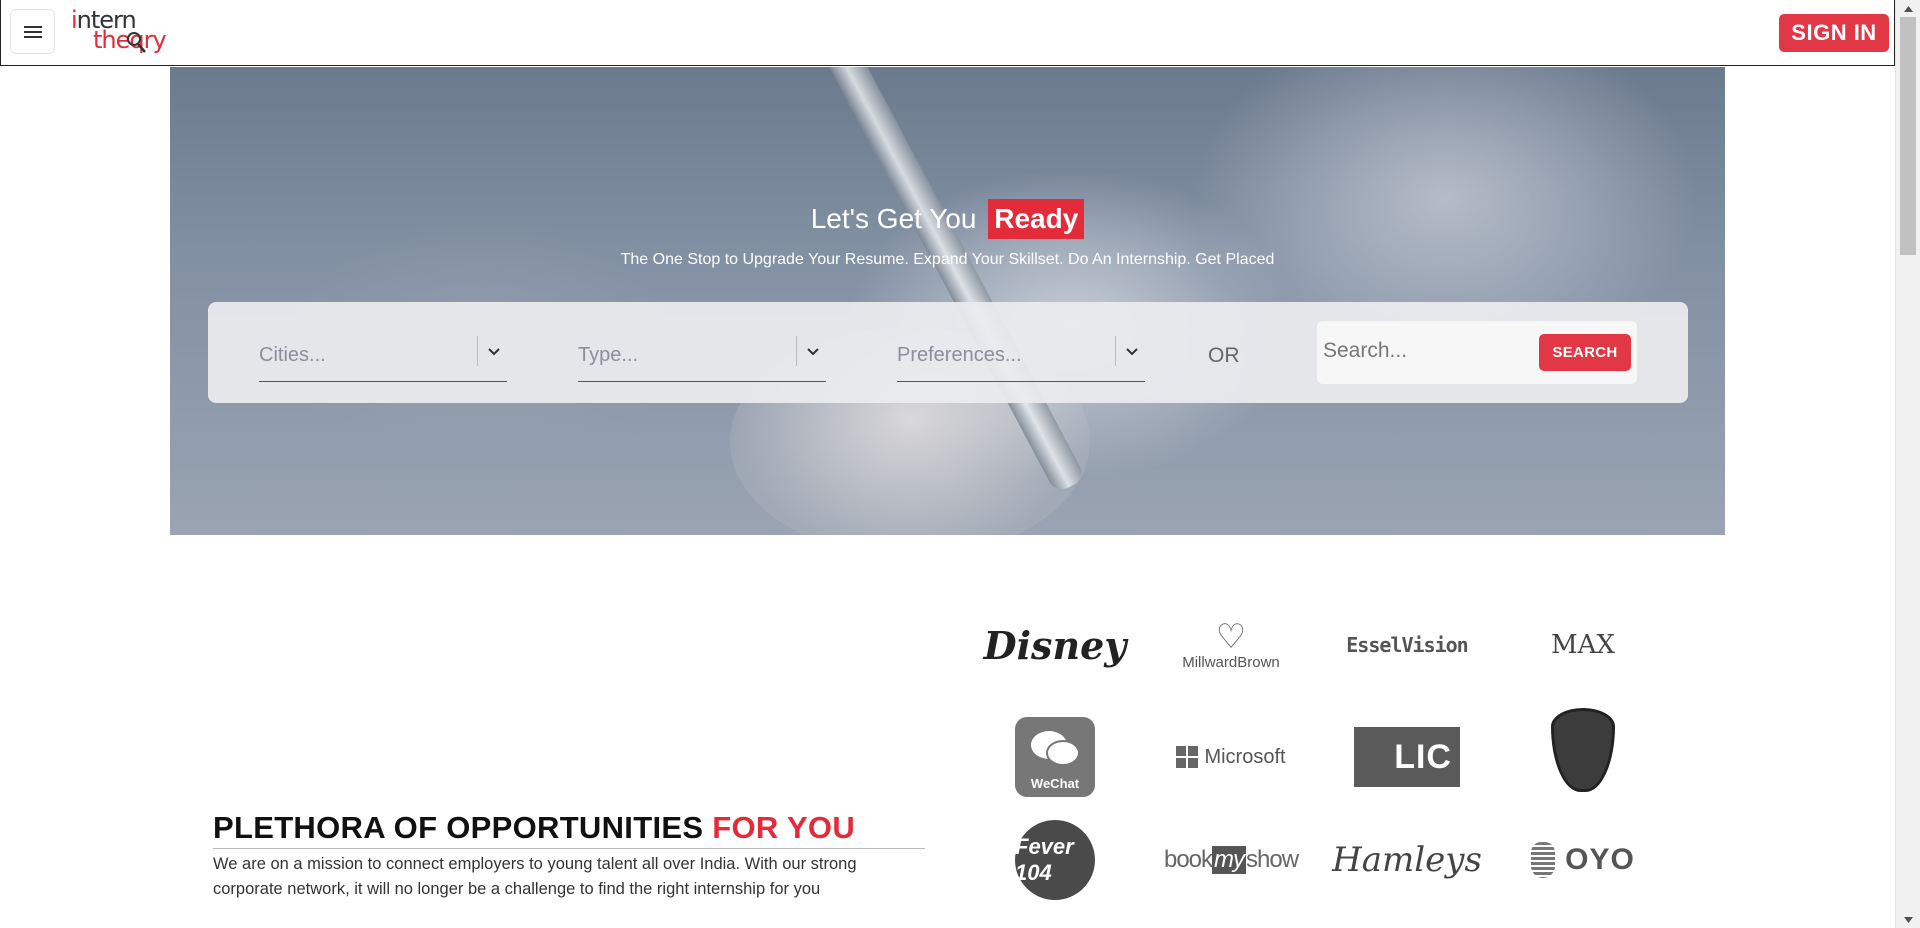 Image resolution: width=1920 pixels, height=928 pixels. I want to click on wechat-icon: WeChat, so click(1055, 757).